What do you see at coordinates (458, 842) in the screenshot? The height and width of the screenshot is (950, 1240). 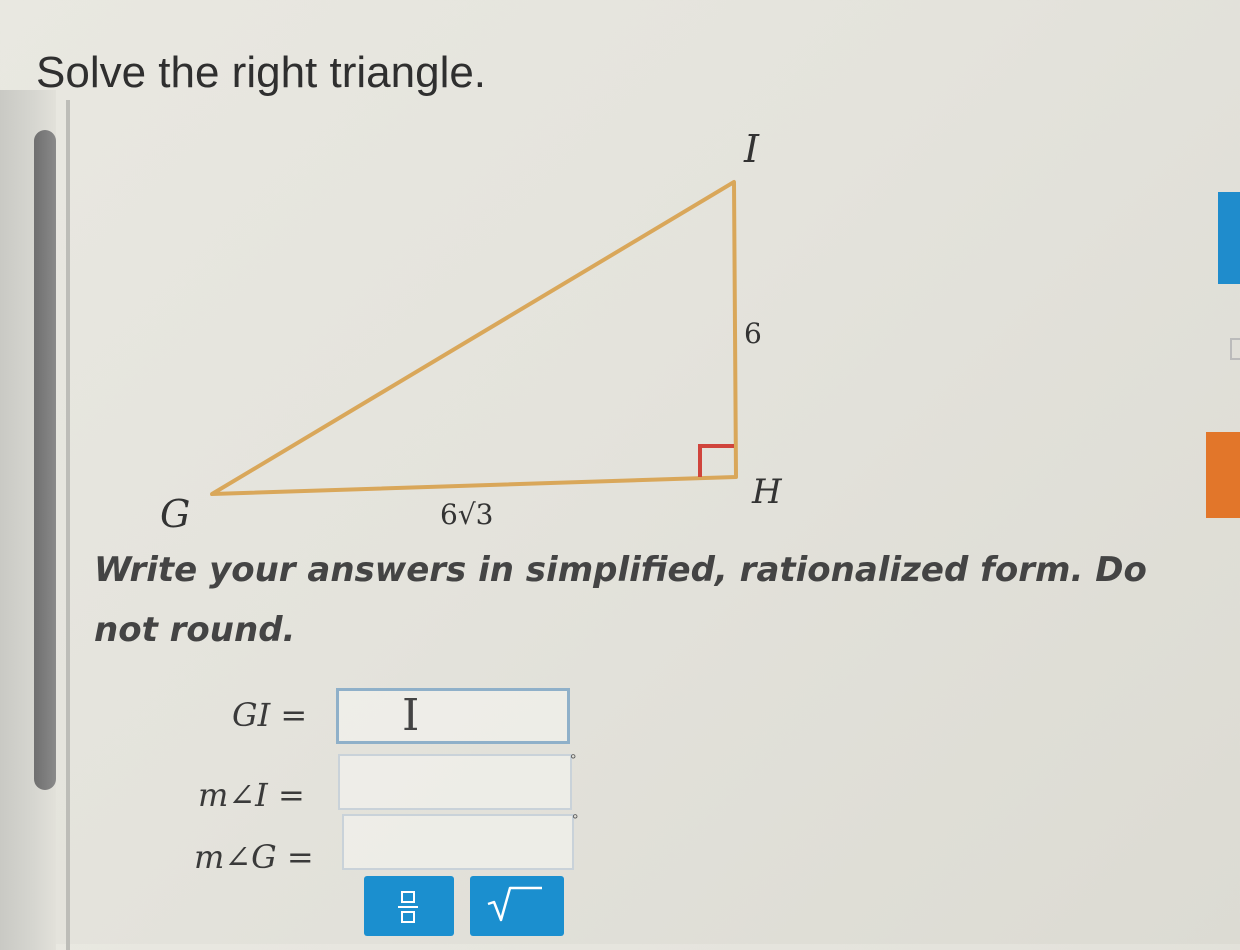 I see `answer-input-angle-g` at bounding box center [458, 842].